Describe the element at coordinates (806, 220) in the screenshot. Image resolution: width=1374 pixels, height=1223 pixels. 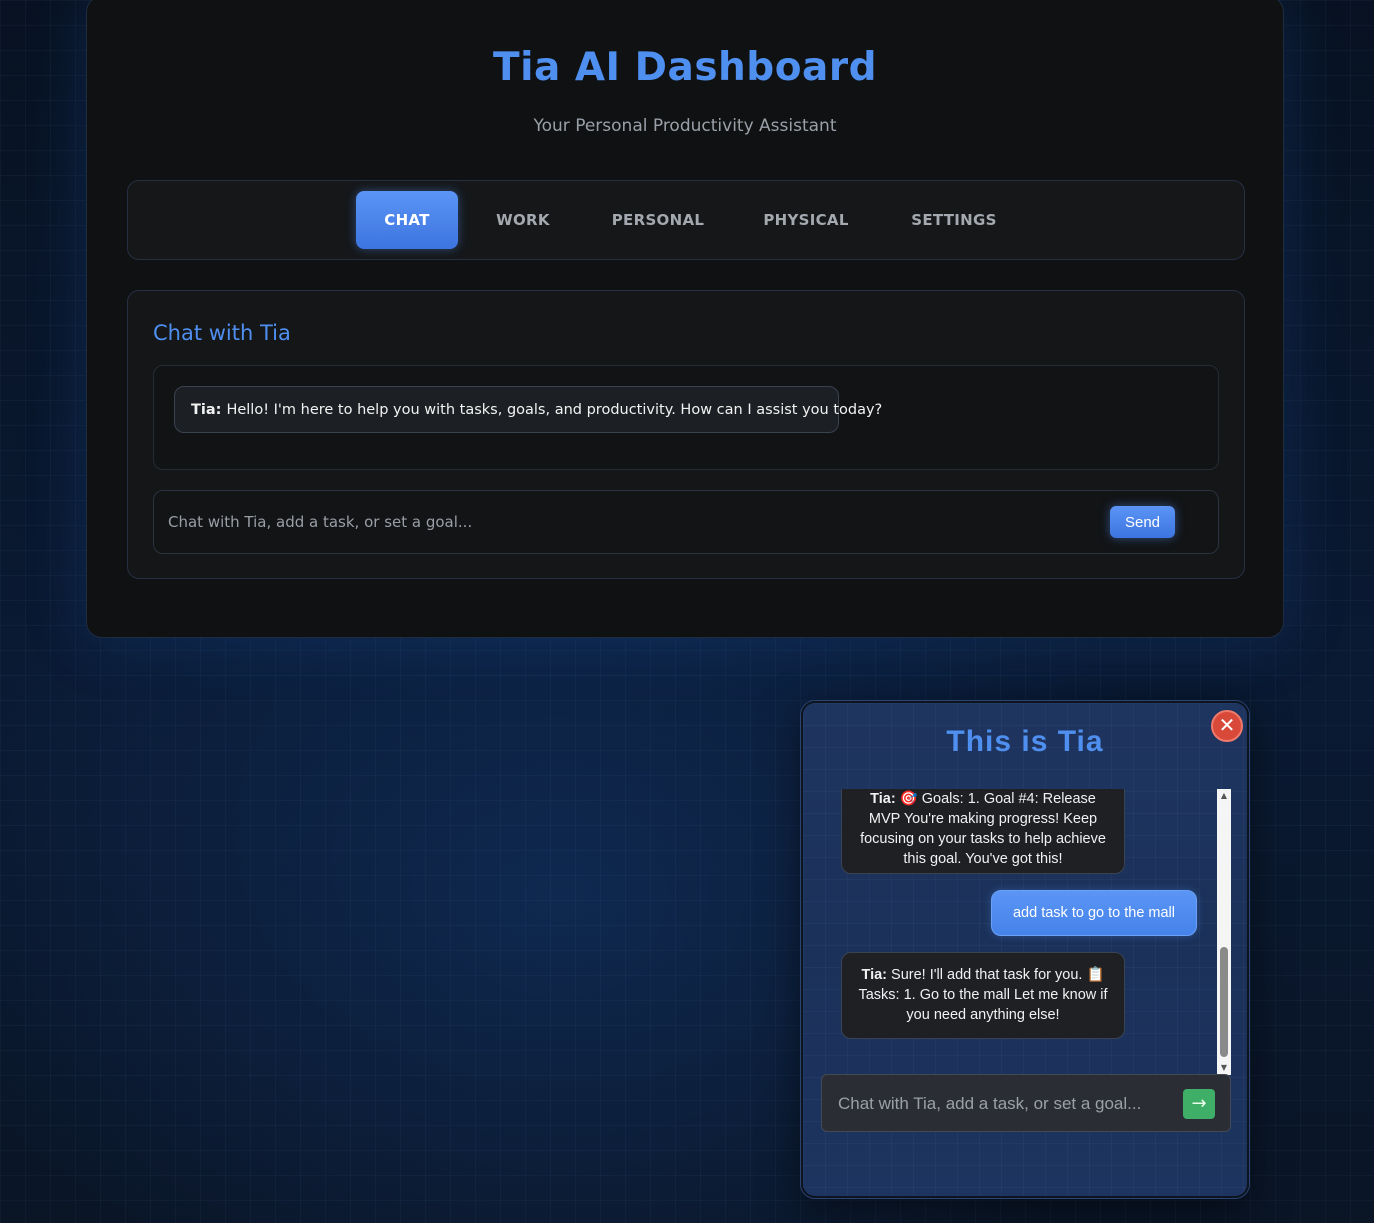
I see `tab-physical: PHYSICAL` at that location.